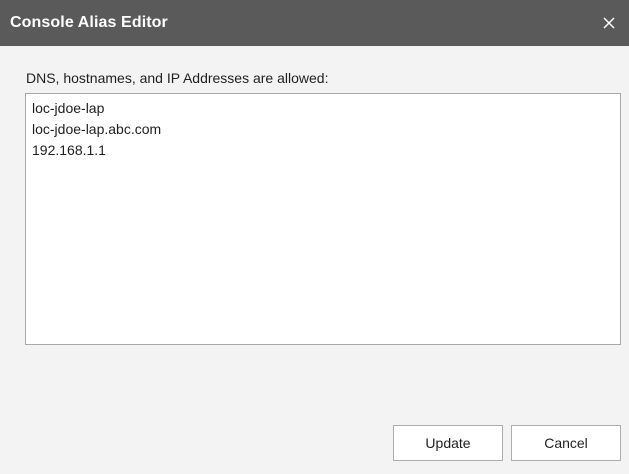  Describe the element at coordinates (314, 23) in the screenshot. I see `title-bar: Console Alias Editor` at that location.